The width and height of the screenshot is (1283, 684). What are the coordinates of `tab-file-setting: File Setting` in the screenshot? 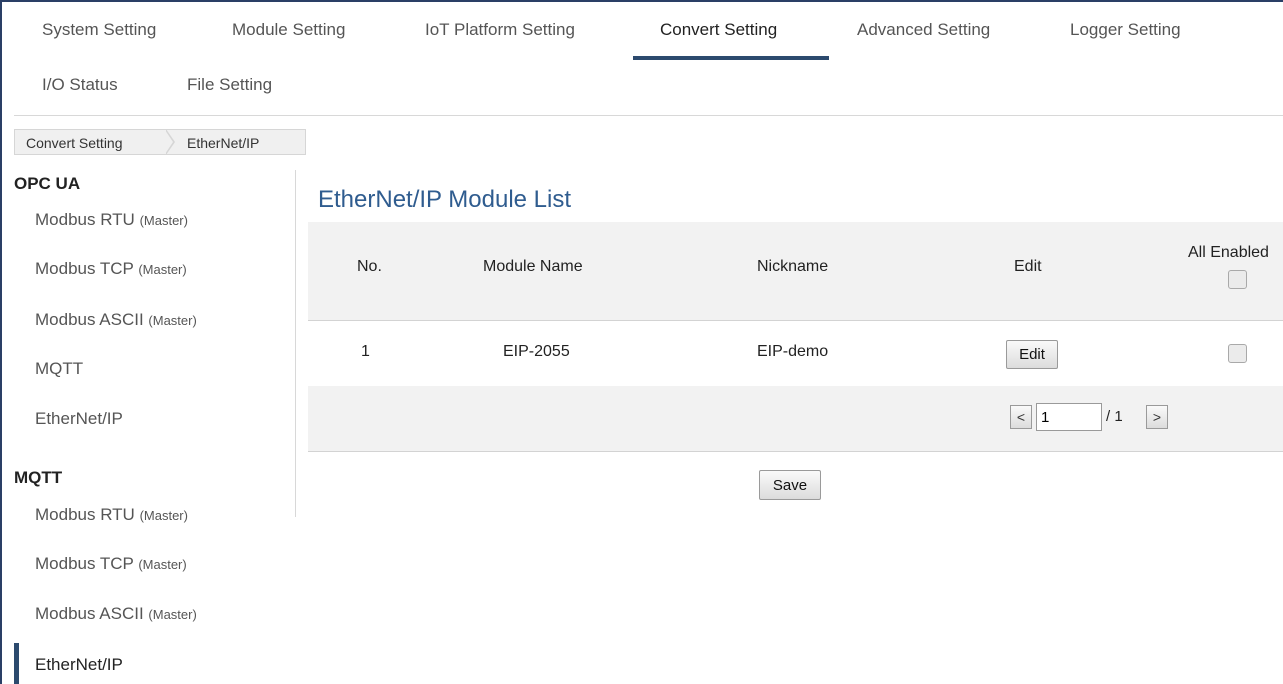 It's located at (229, 85).